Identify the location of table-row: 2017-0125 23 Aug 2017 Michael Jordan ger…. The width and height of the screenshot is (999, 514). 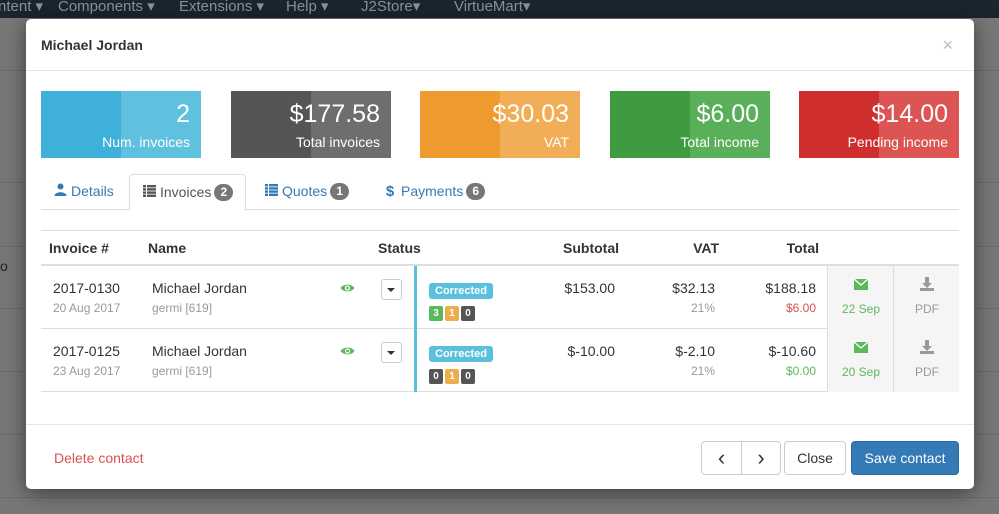
(500, 360).